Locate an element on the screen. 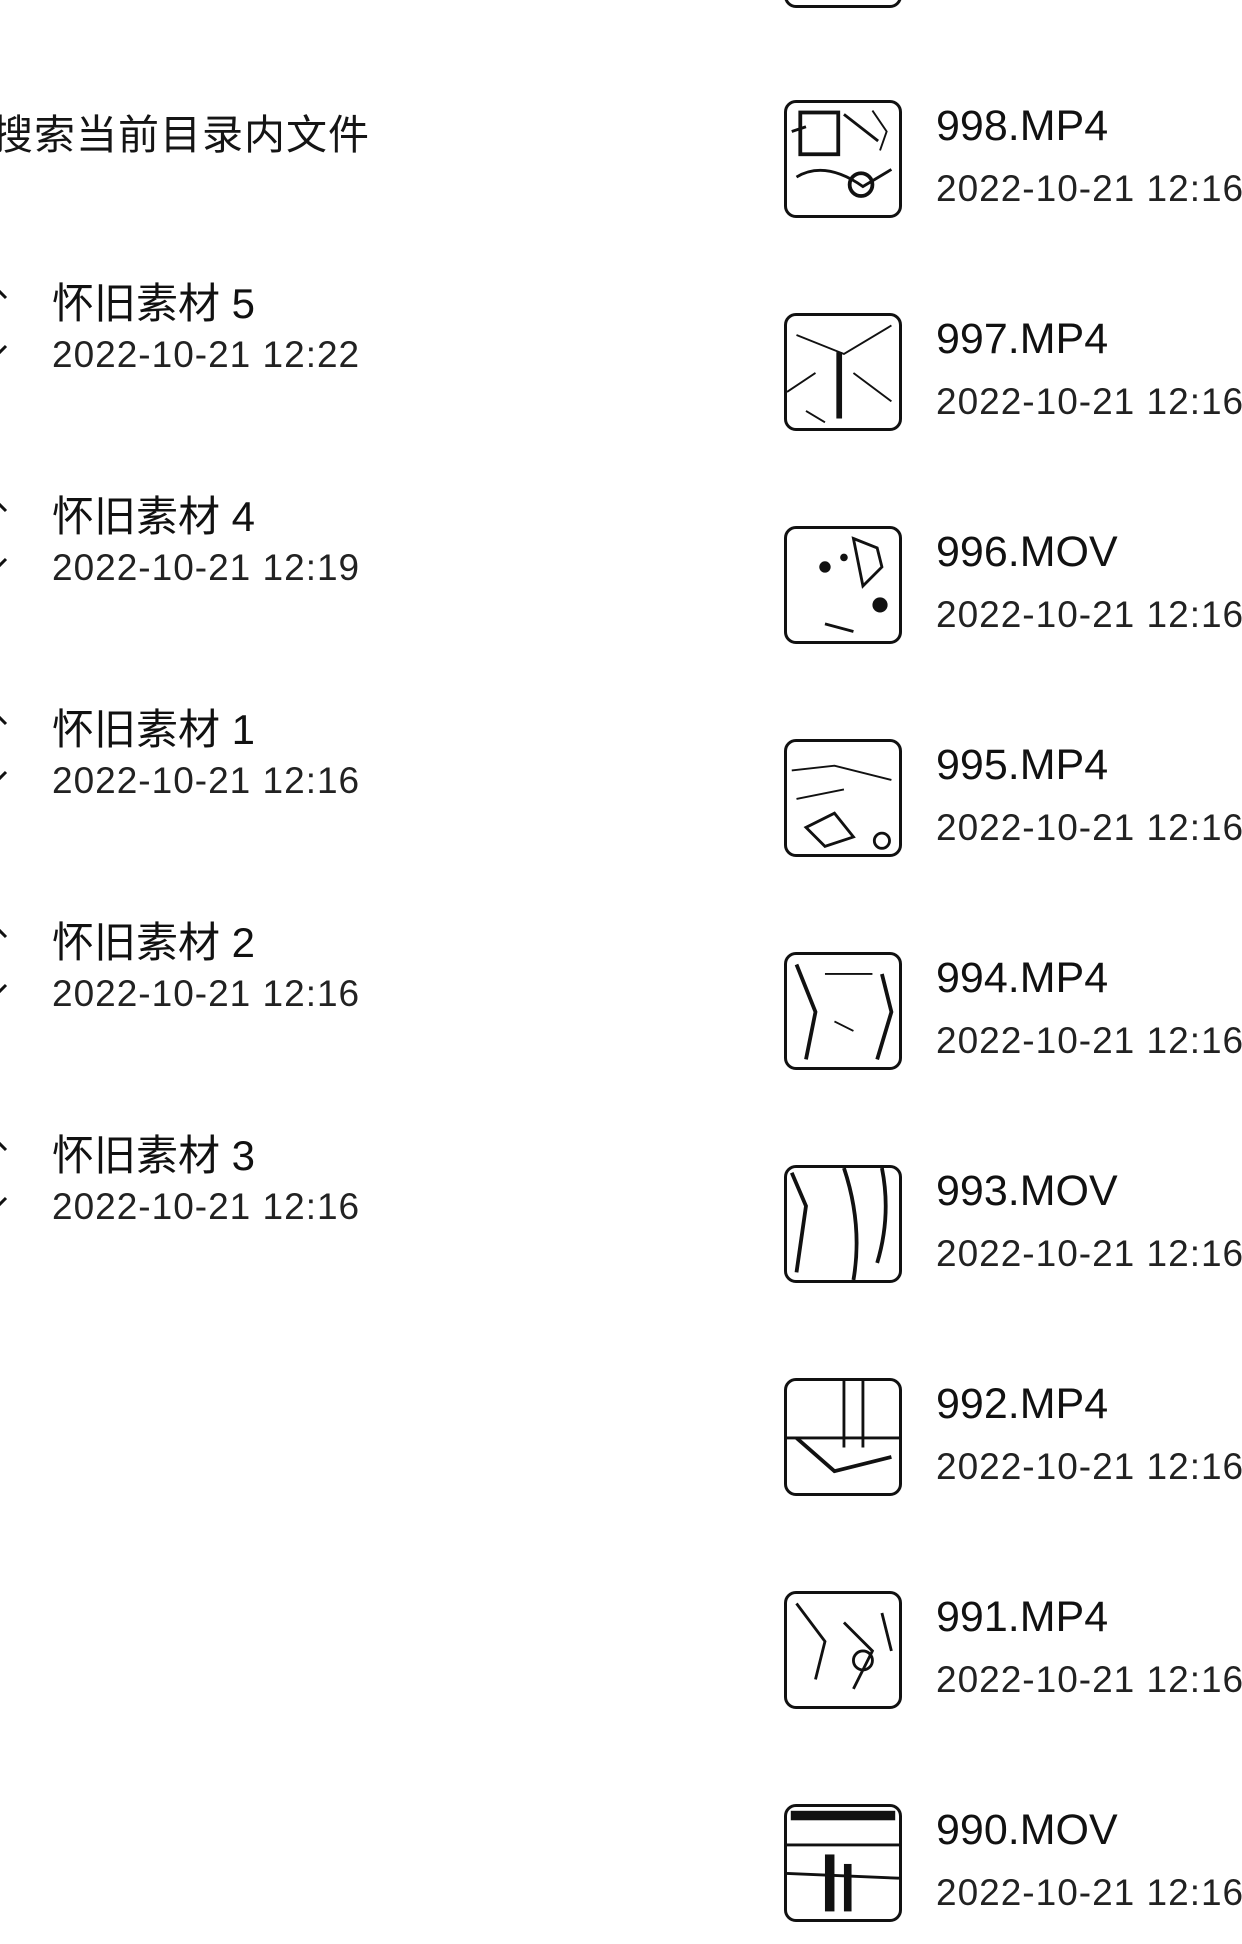 The height and width of the screenshot is (1944, 1242). media-name: 991.MP4 is located at coordinates (1022, 1617).